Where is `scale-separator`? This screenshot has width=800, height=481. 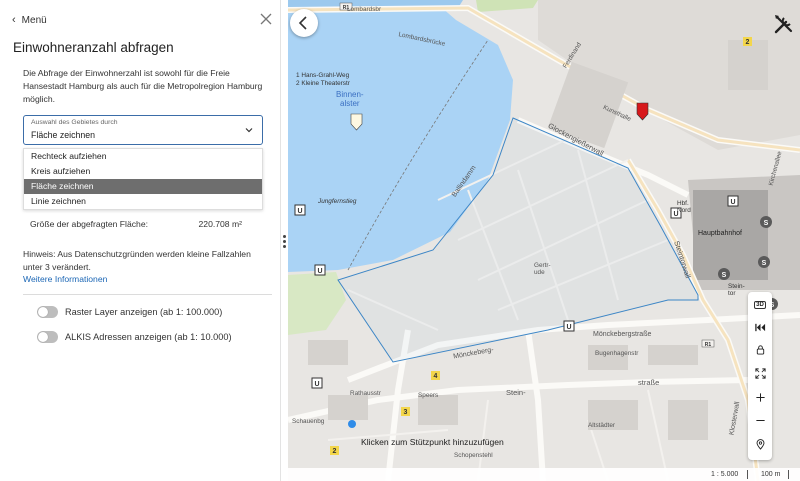 scale-separator is located at coordinates (747, 474).